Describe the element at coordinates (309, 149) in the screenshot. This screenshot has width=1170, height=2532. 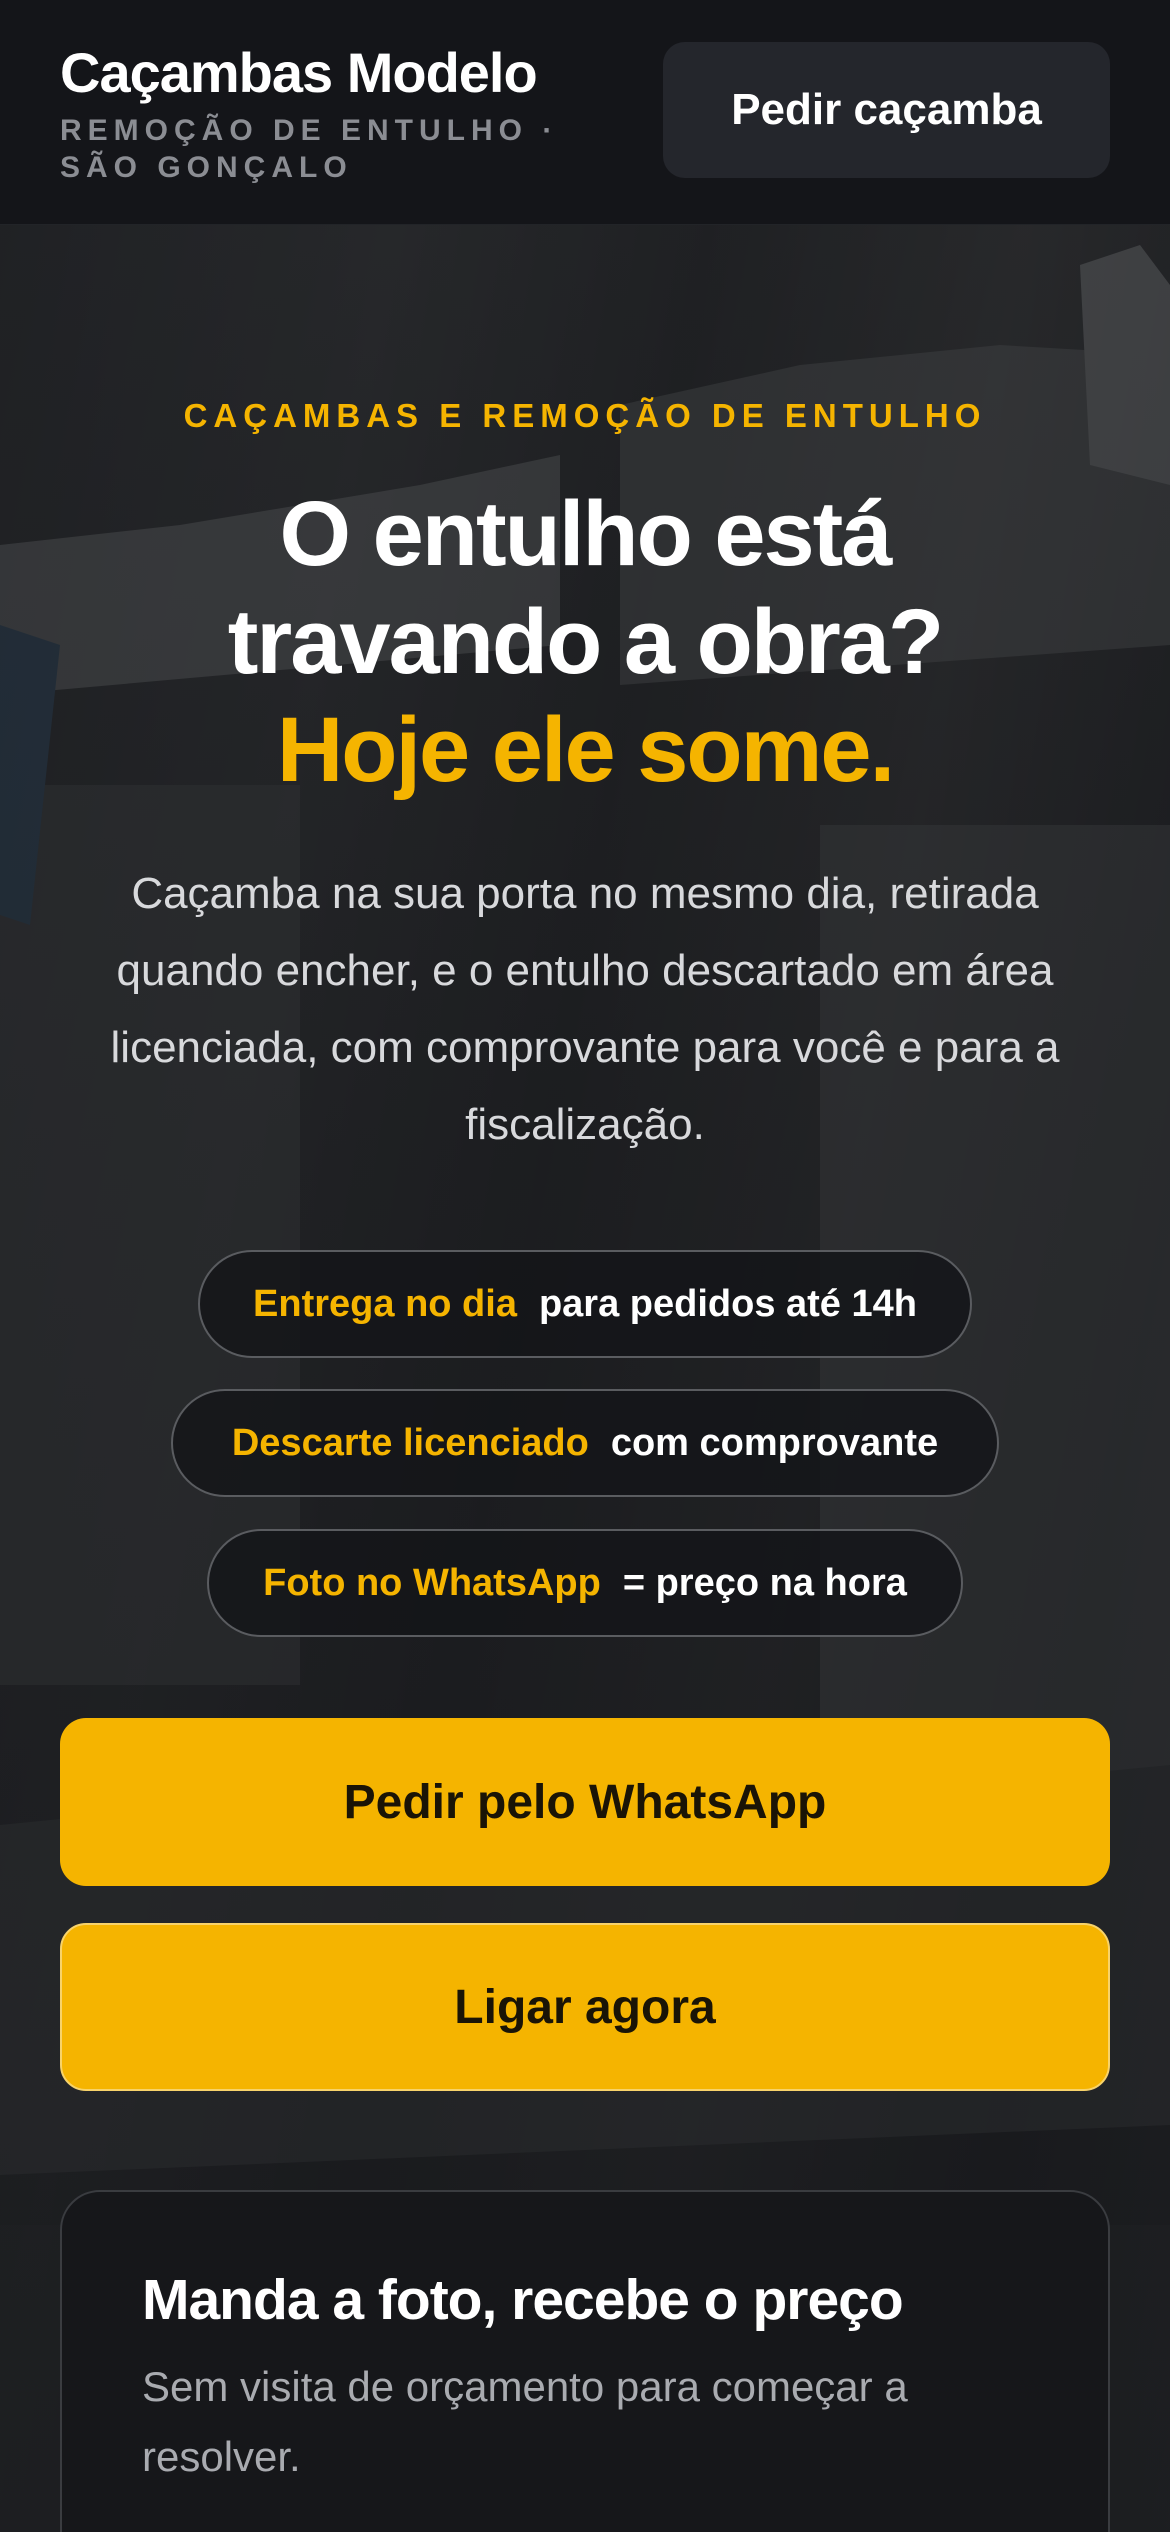
I see `brand-subtitle: REMOÇÃO DE ENTULHO · SÃO GONÇALO` at that location.